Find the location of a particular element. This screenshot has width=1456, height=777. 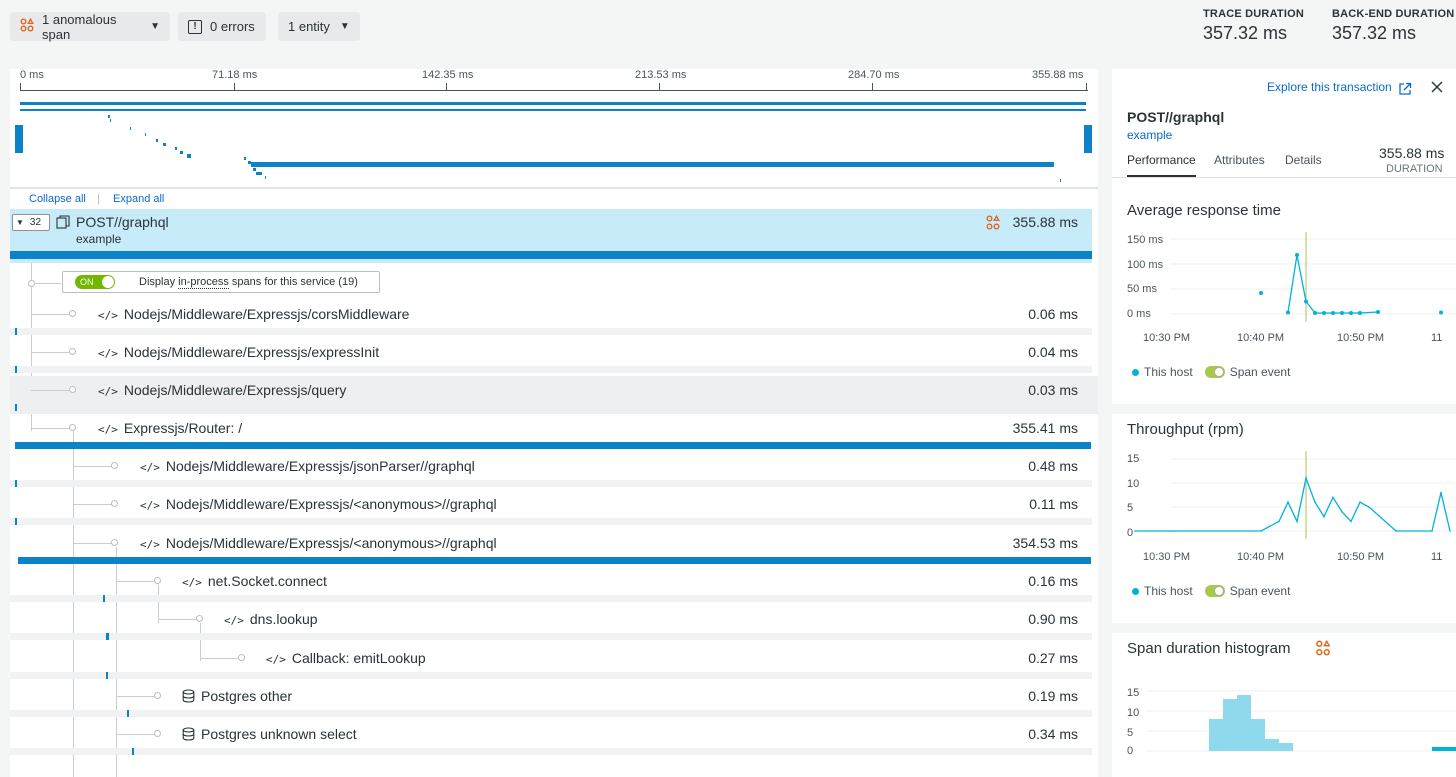

tab-details: Details is located at coordinates (1303, 160).